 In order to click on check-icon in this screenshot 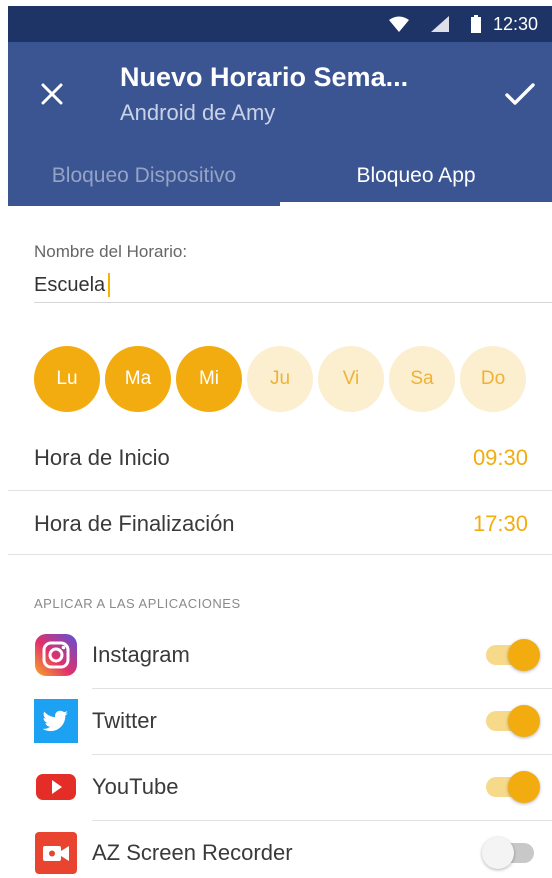, I will do `click(520, 96)`.